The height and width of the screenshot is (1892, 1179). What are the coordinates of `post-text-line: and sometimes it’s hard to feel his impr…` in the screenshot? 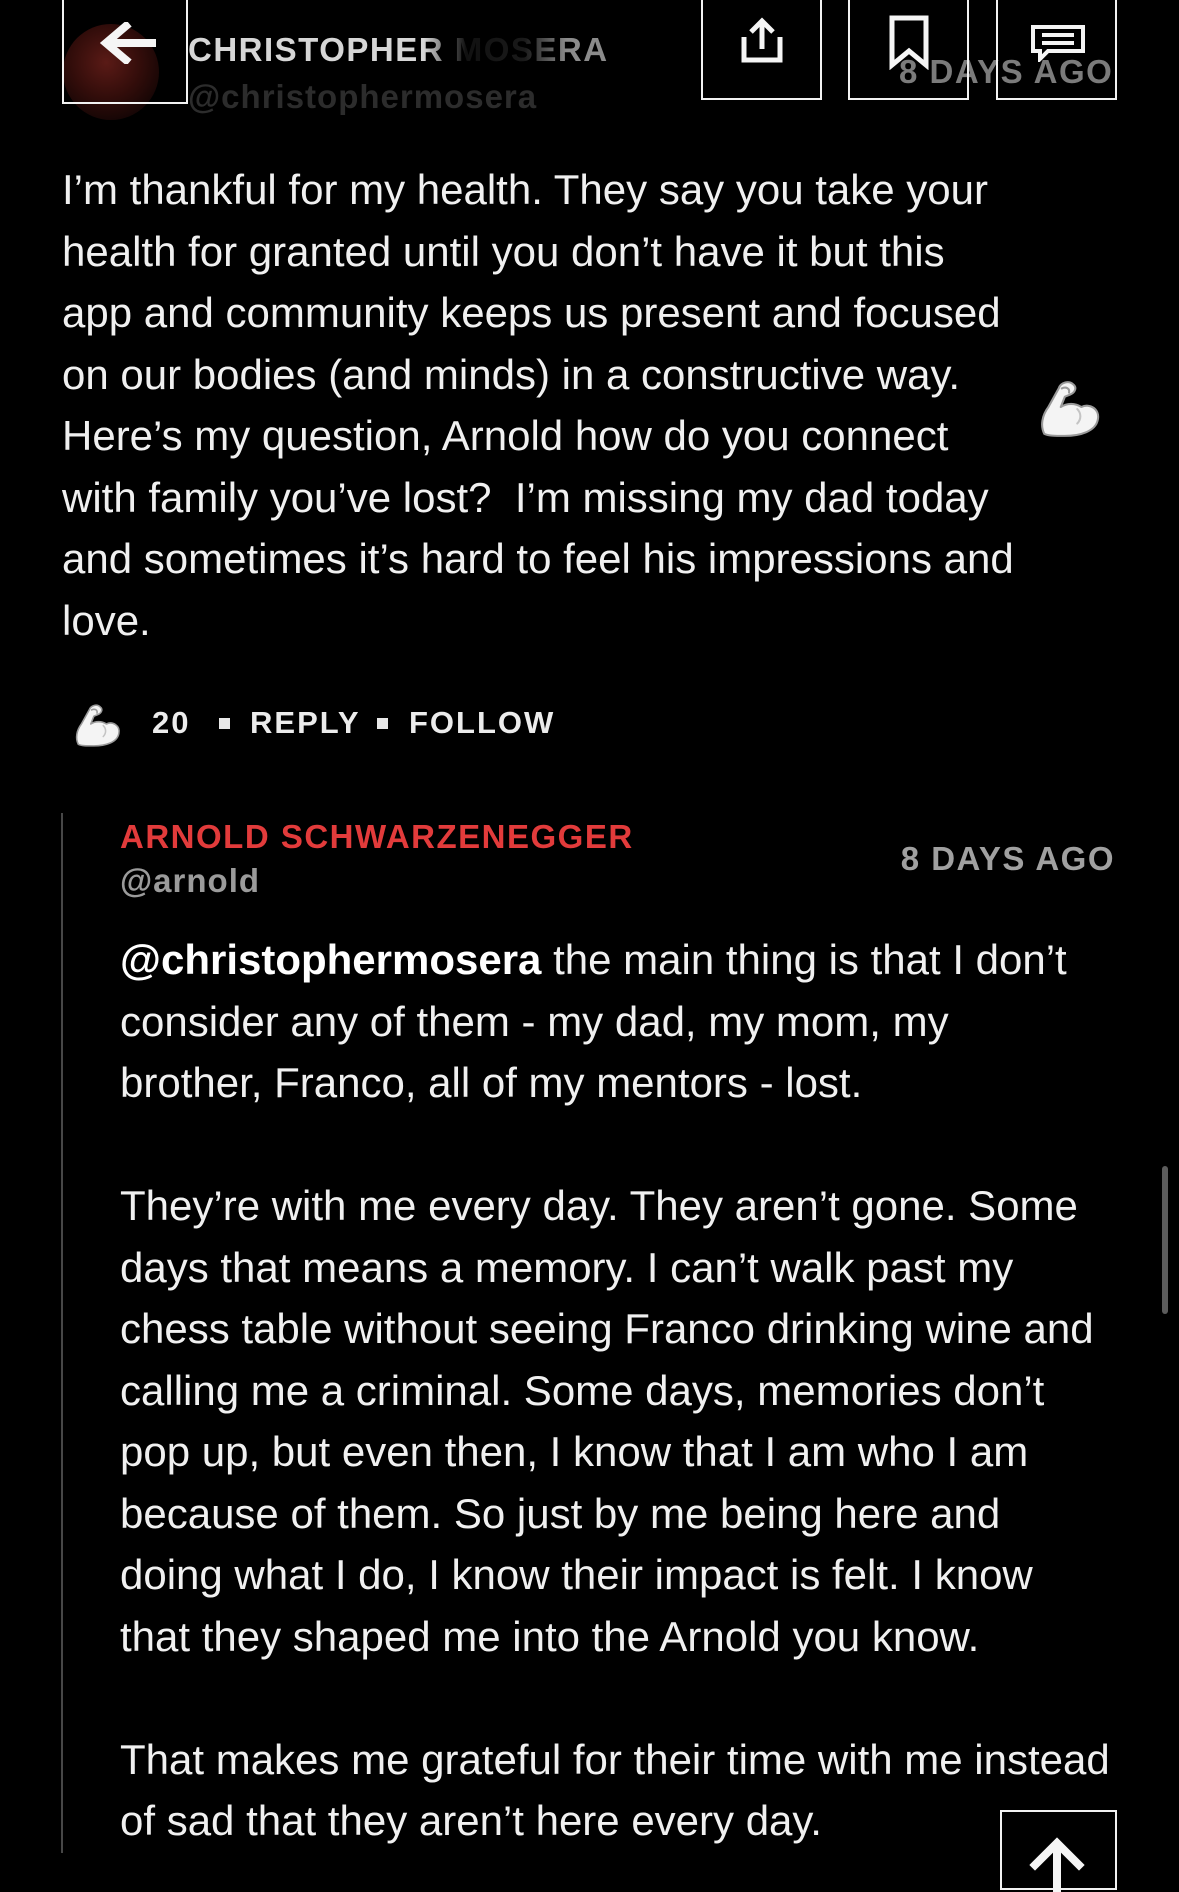 It's located at (538, 558).